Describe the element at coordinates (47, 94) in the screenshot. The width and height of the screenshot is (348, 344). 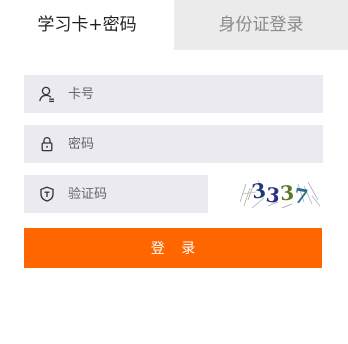
I see `user-icon` at that location.